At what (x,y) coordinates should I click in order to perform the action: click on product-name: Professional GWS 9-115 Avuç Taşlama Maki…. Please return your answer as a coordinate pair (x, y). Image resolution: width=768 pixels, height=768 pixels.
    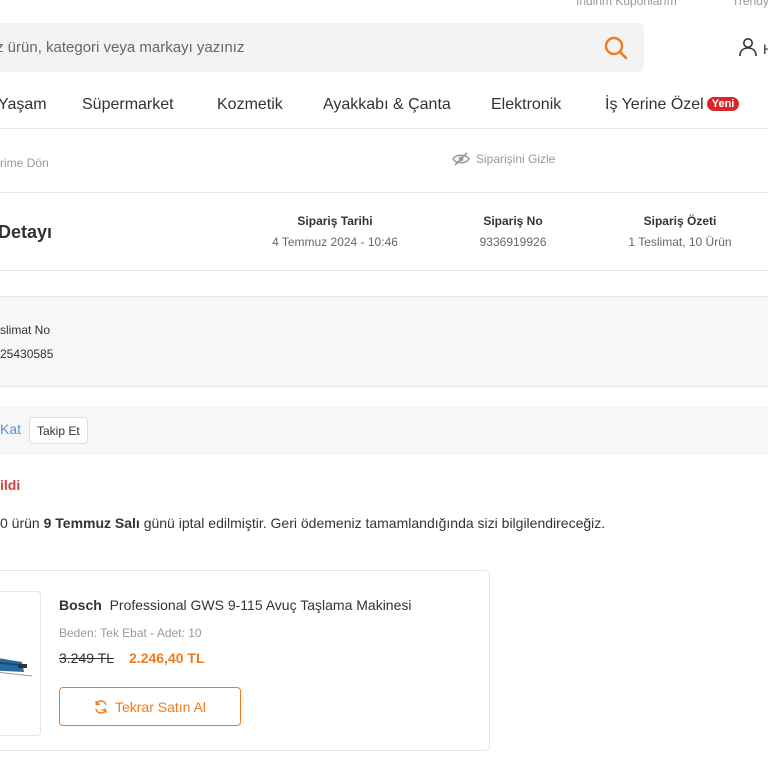
    Looking at the image, I should click on (260, 605).